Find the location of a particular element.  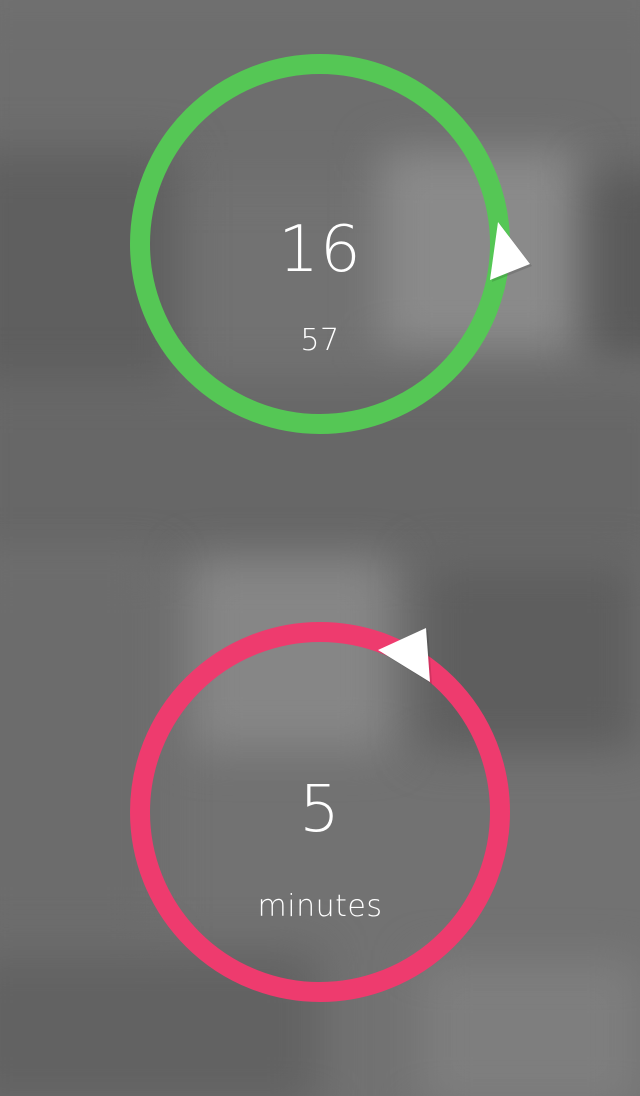

interval-minutes-value: 5 is located at coordinates (320, 810).